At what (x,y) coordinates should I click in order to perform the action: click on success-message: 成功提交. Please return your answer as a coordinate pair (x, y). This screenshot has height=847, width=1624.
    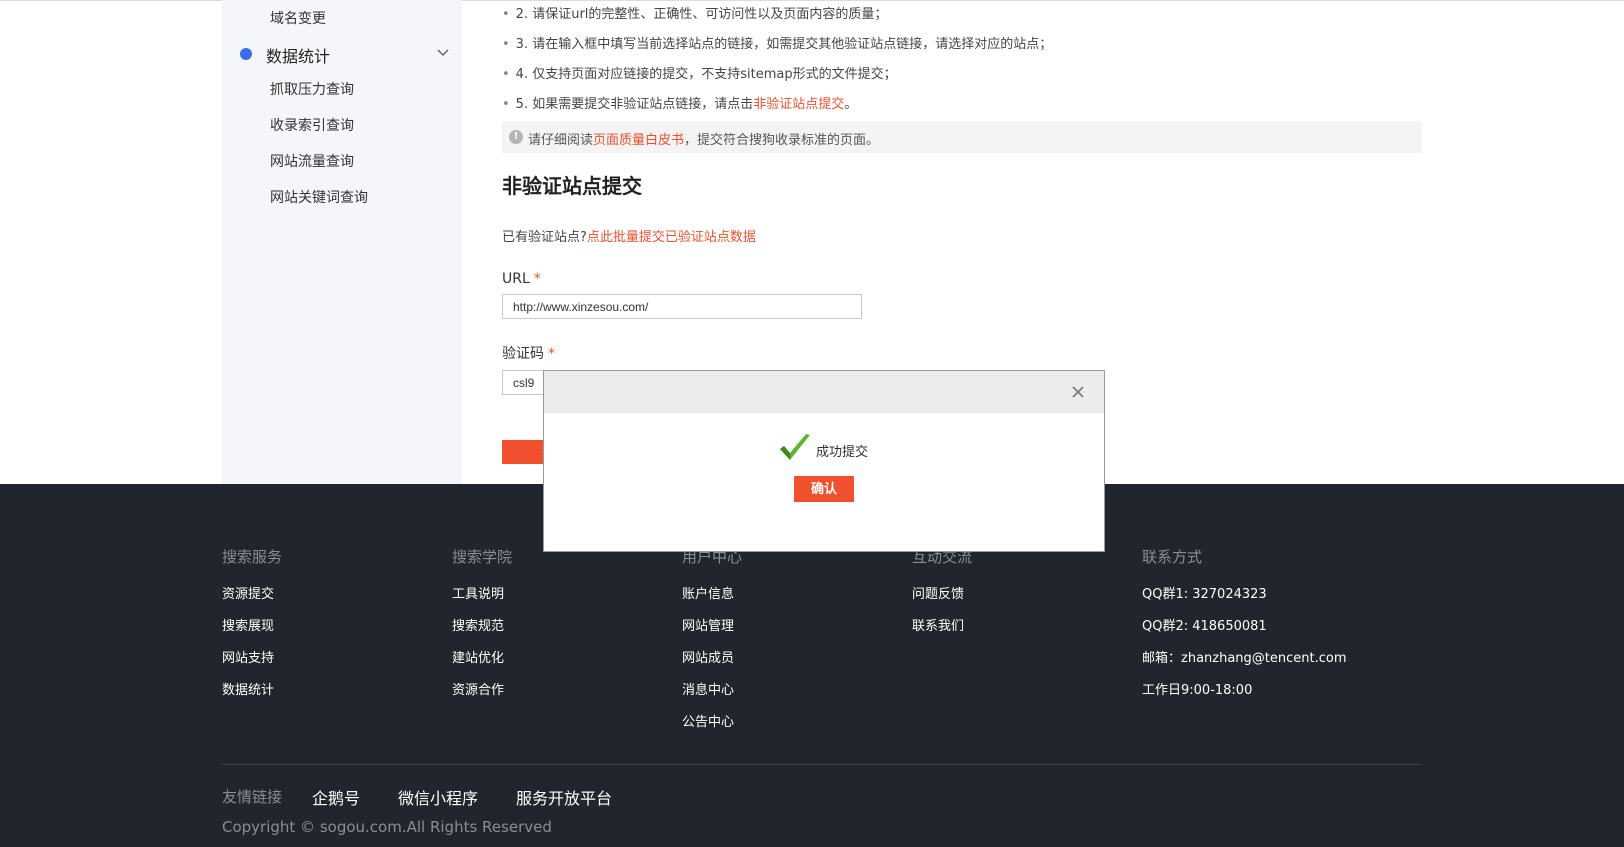
    Looking at the image, I should click on (842, 452).